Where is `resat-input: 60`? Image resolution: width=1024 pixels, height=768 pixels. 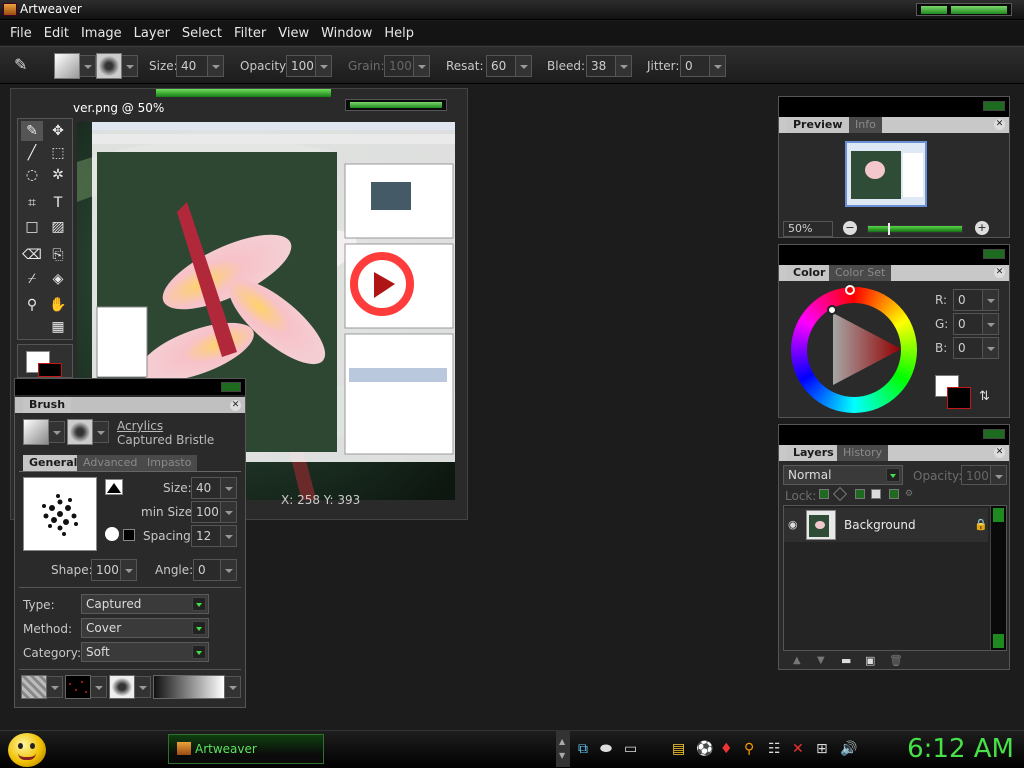
resat-input: 60 is located at coordinates (501, 66).